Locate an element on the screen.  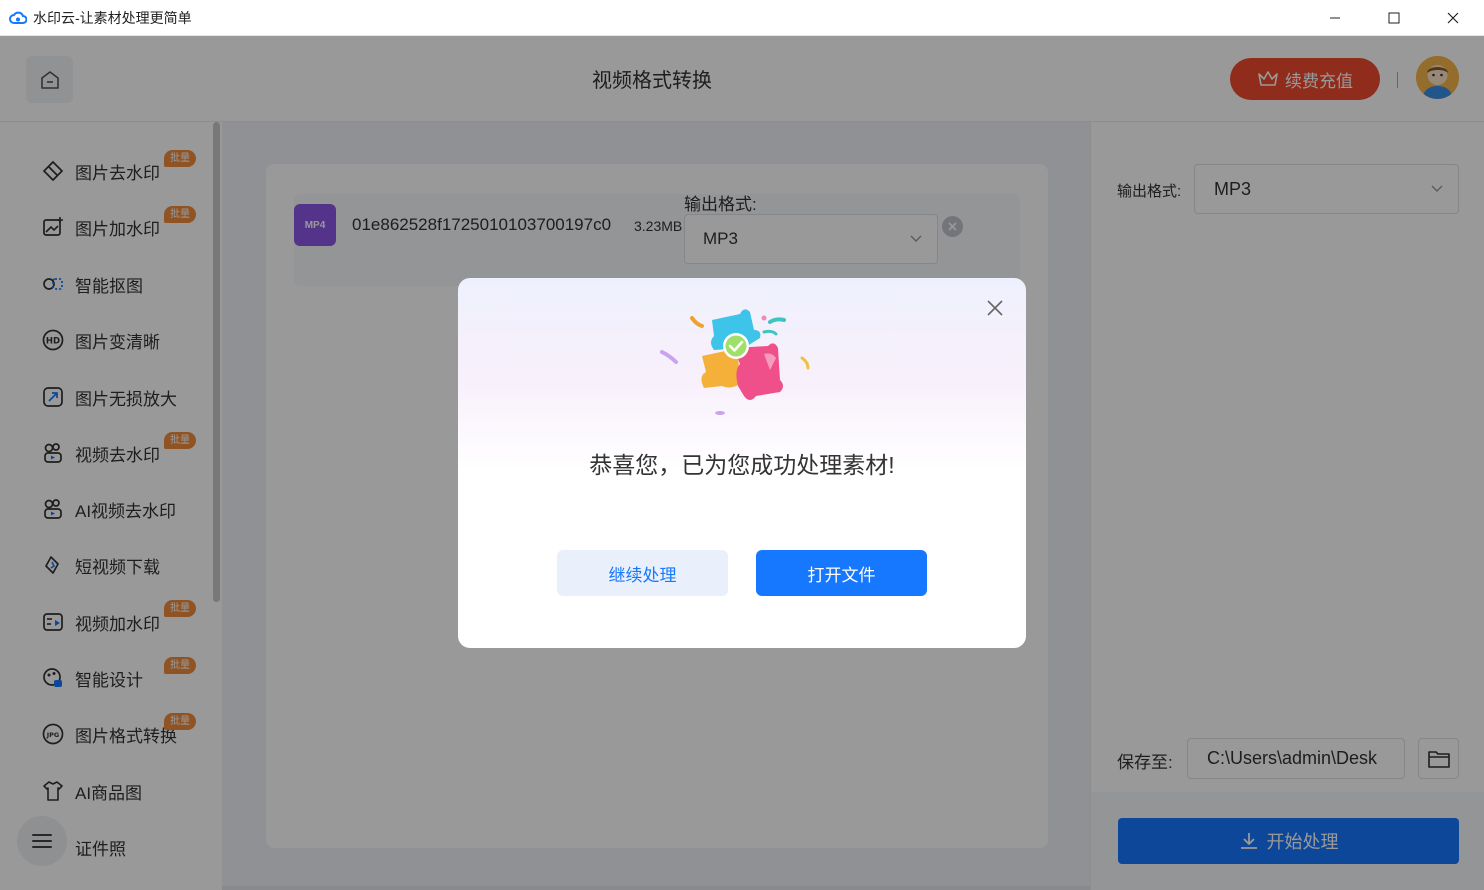
maximize-button is located at coordinates (1394, 18).